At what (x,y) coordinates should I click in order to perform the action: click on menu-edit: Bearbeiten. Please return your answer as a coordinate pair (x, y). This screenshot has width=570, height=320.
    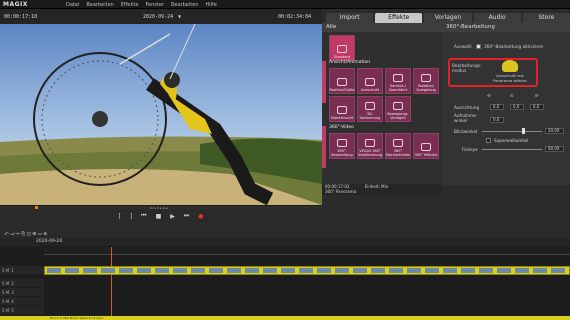
    Looking at the image, I should click on (99, 5).